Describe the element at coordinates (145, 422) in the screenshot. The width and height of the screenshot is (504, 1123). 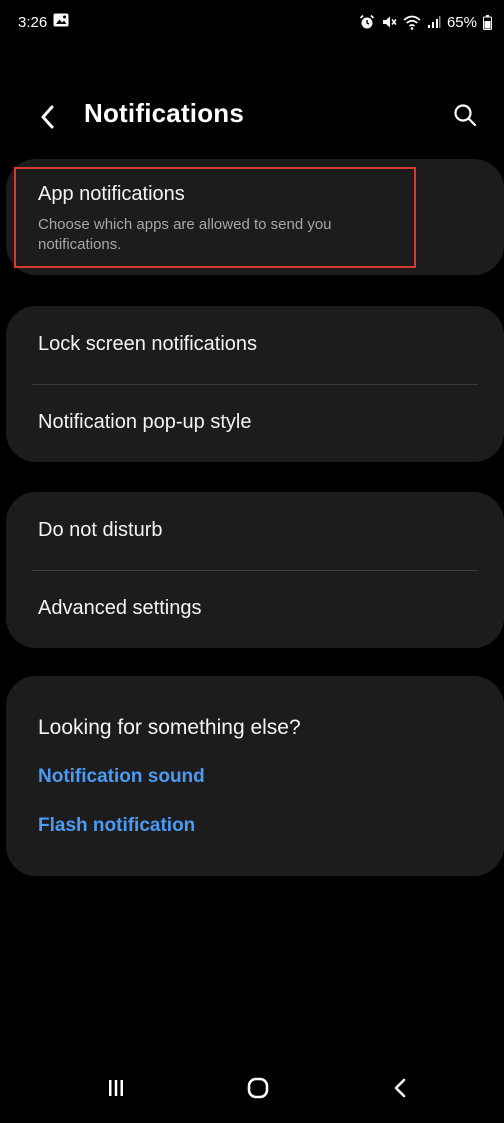
I see `notification-popup-style-label: Notification pop-up style` at that location.